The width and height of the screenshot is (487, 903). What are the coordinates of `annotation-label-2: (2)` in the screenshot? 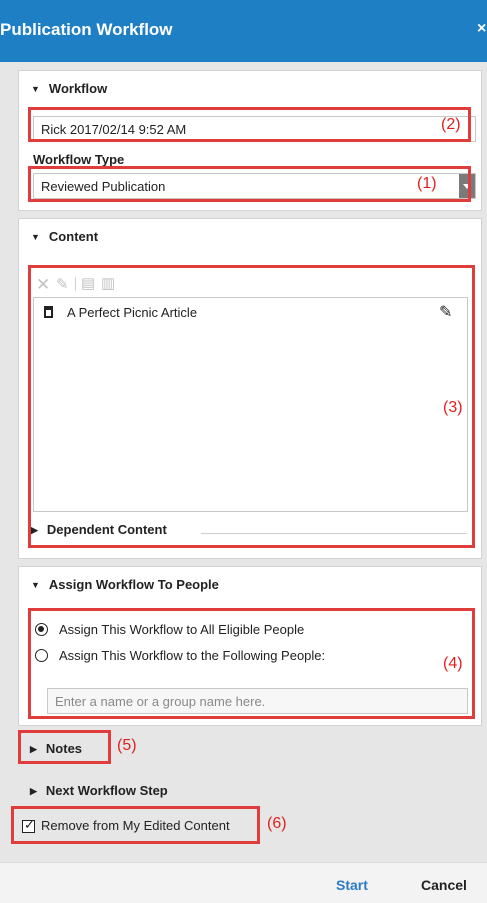 It's located at (451, 124).